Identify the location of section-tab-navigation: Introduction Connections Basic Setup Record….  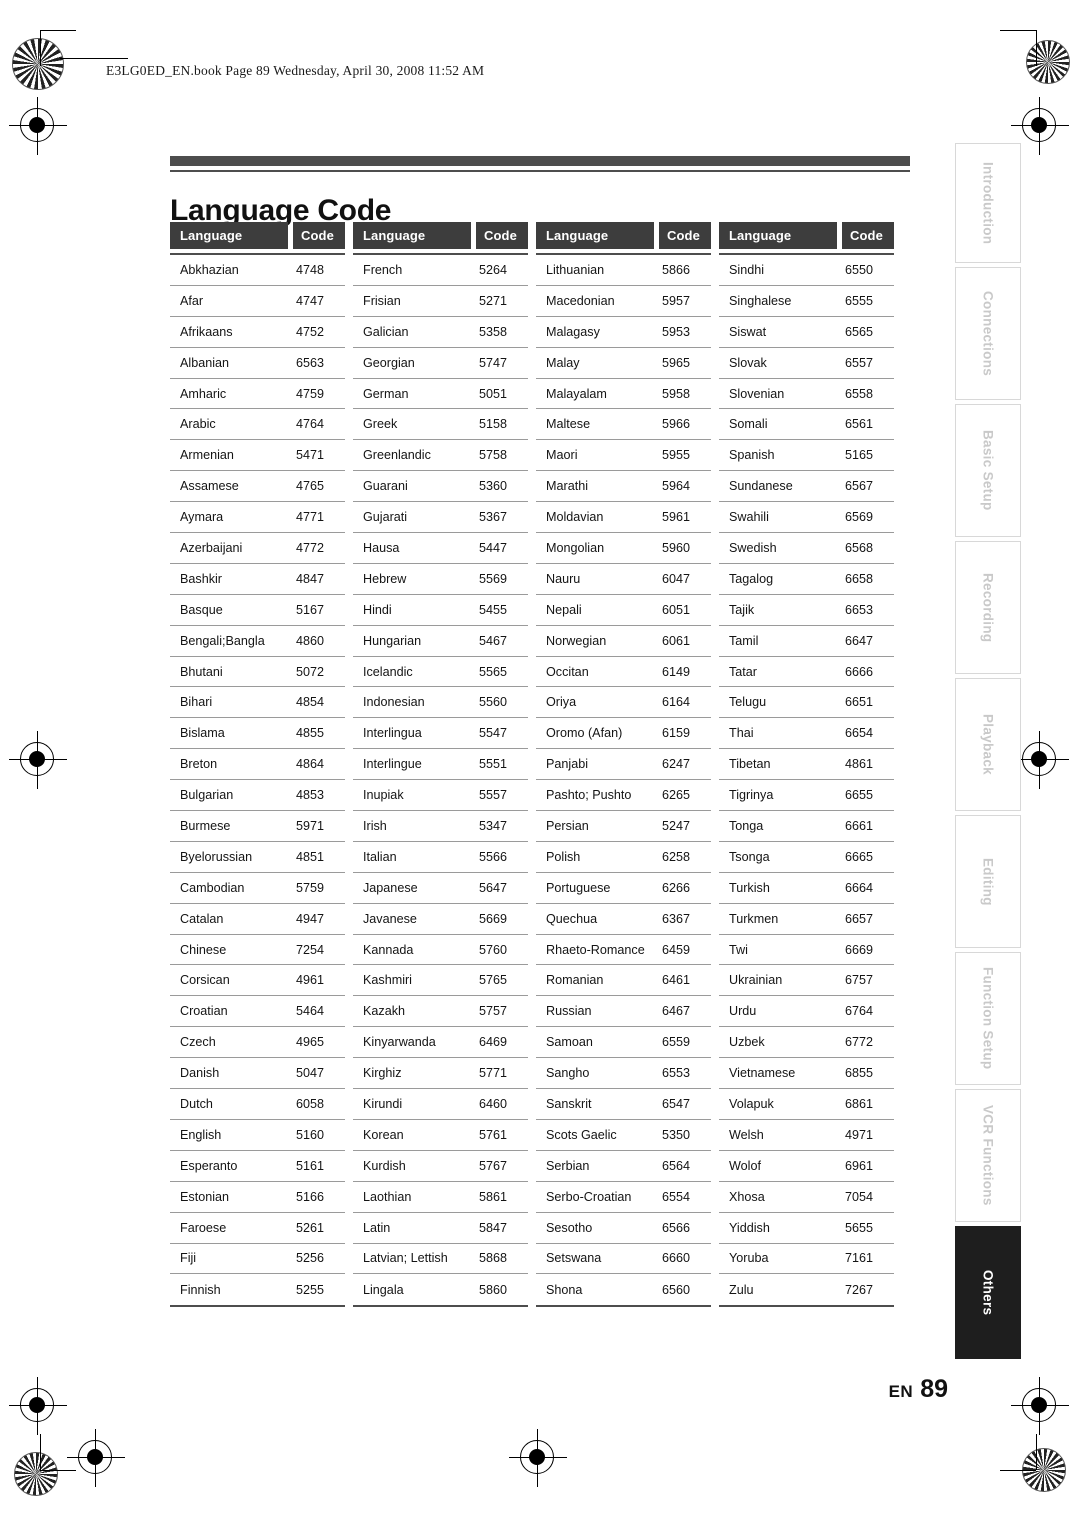
(988, 751).